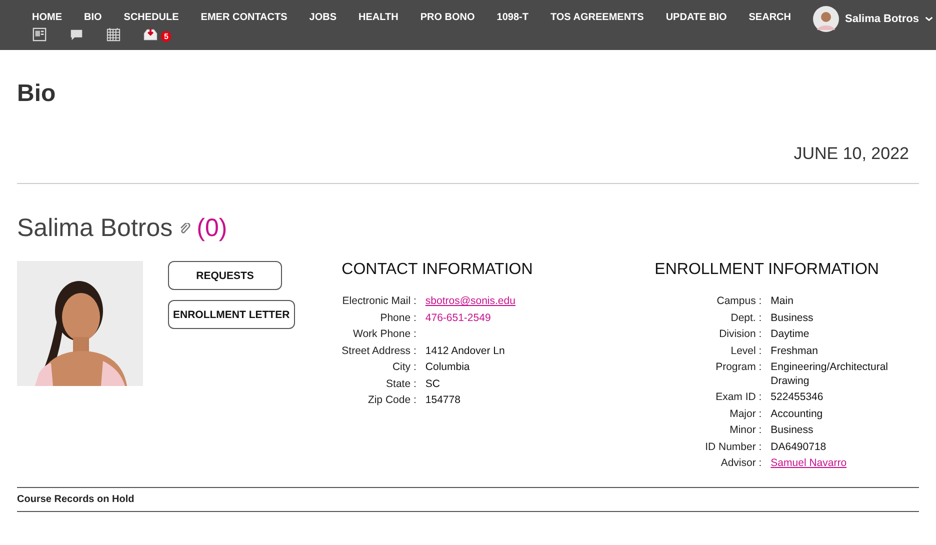 The width and height of the screenshot is (936, 545). What do you see at coordinates (794, 351) in the screenshot?
I see `field-value: Freshman` at bounding box center [794, 351].